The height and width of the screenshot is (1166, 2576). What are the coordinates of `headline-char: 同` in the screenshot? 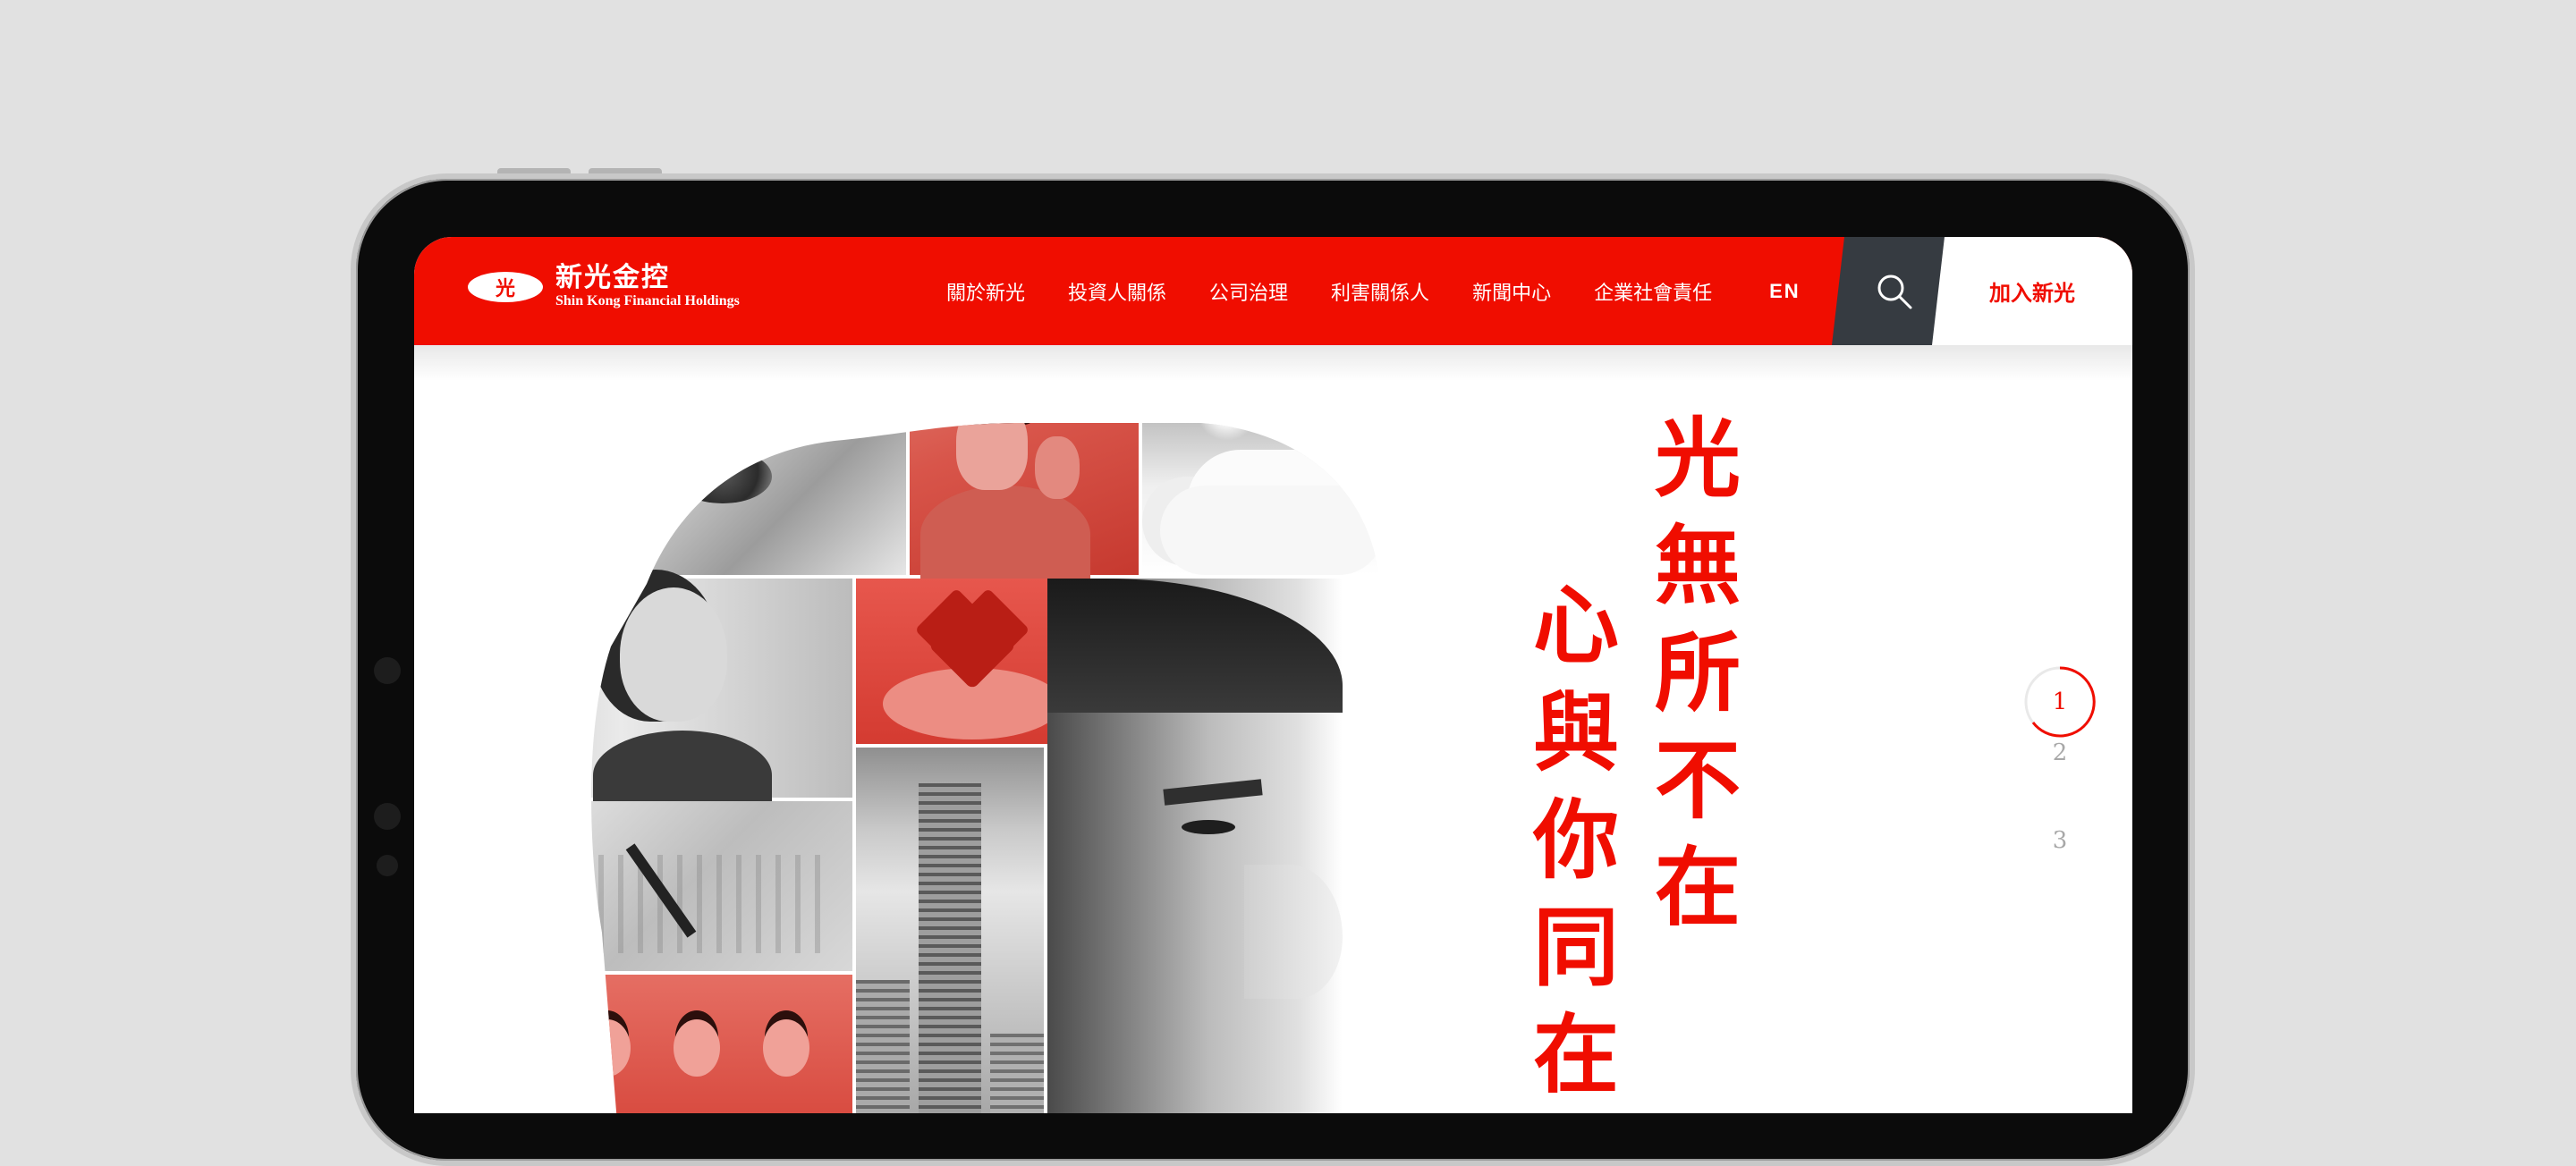 It's located at (1576, 947).